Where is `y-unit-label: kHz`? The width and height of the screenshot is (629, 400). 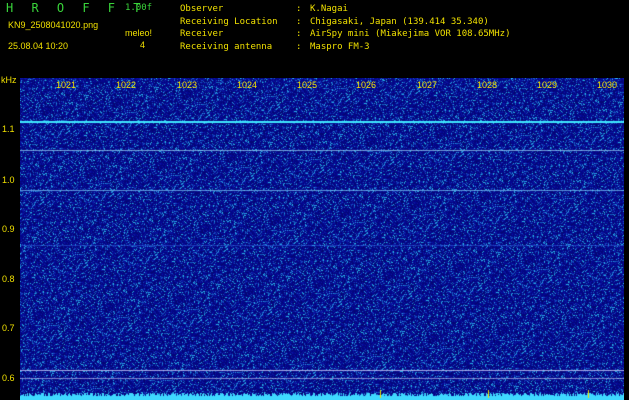
y-unit-label: kHz is located at coordinates (9, 80).